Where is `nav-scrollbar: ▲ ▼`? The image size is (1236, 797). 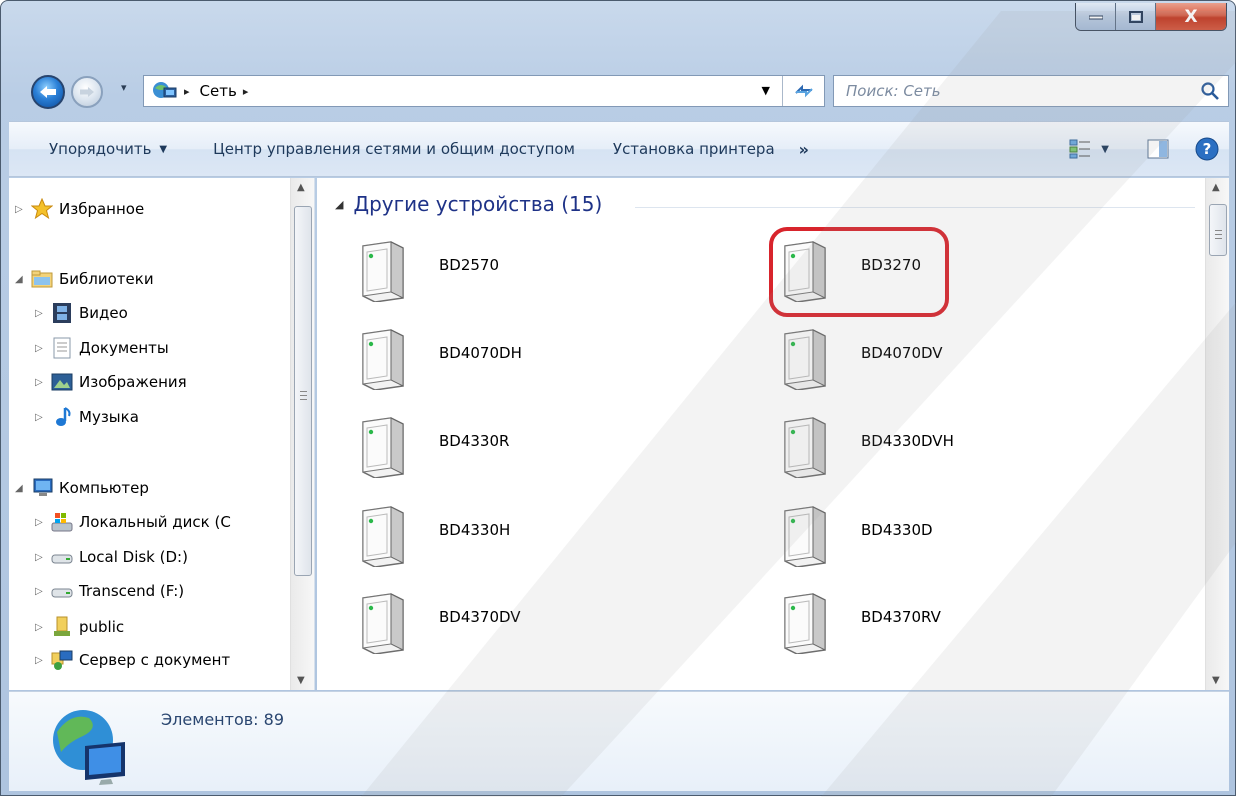 nav-scrollbar: ▲ ▼ is located at coordinates (302, 434).